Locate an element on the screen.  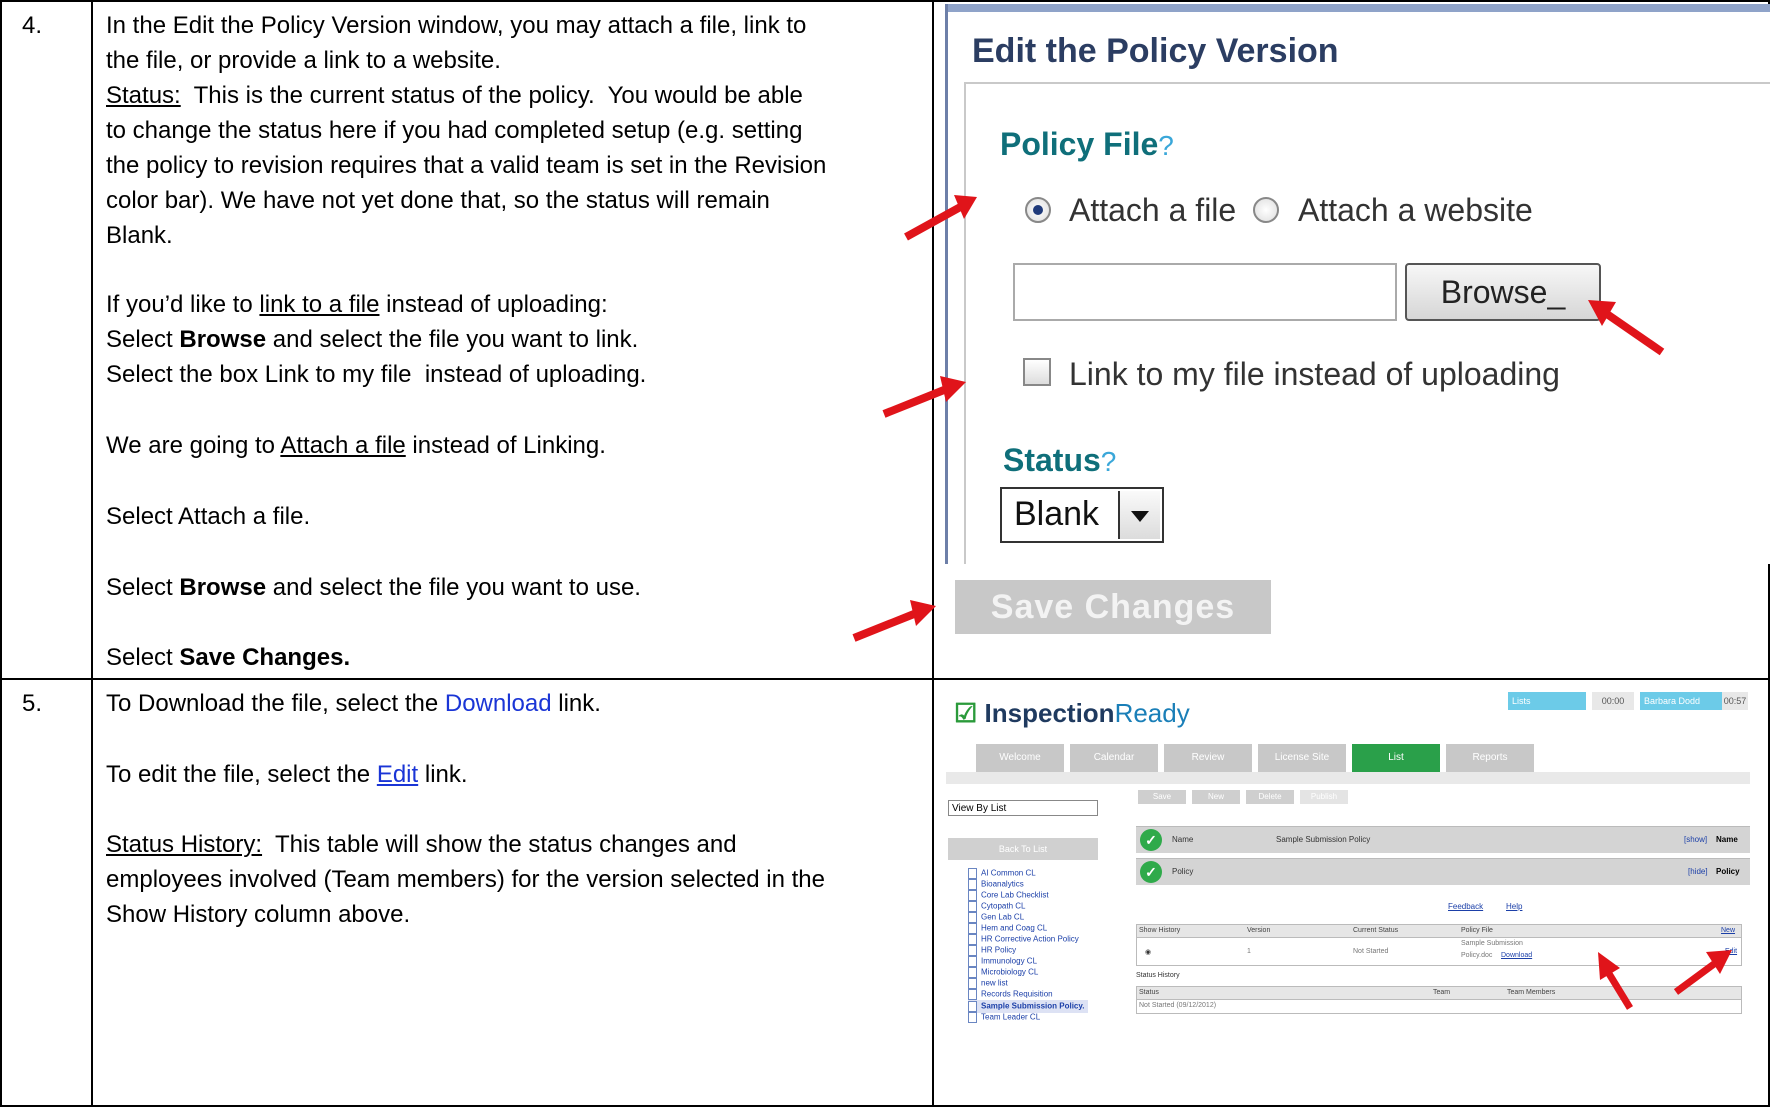
col-team: Team is located at coordinates (1442, 992).